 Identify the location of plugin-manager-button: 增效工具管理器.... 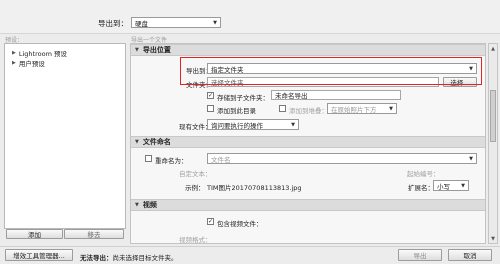
(39, 255).